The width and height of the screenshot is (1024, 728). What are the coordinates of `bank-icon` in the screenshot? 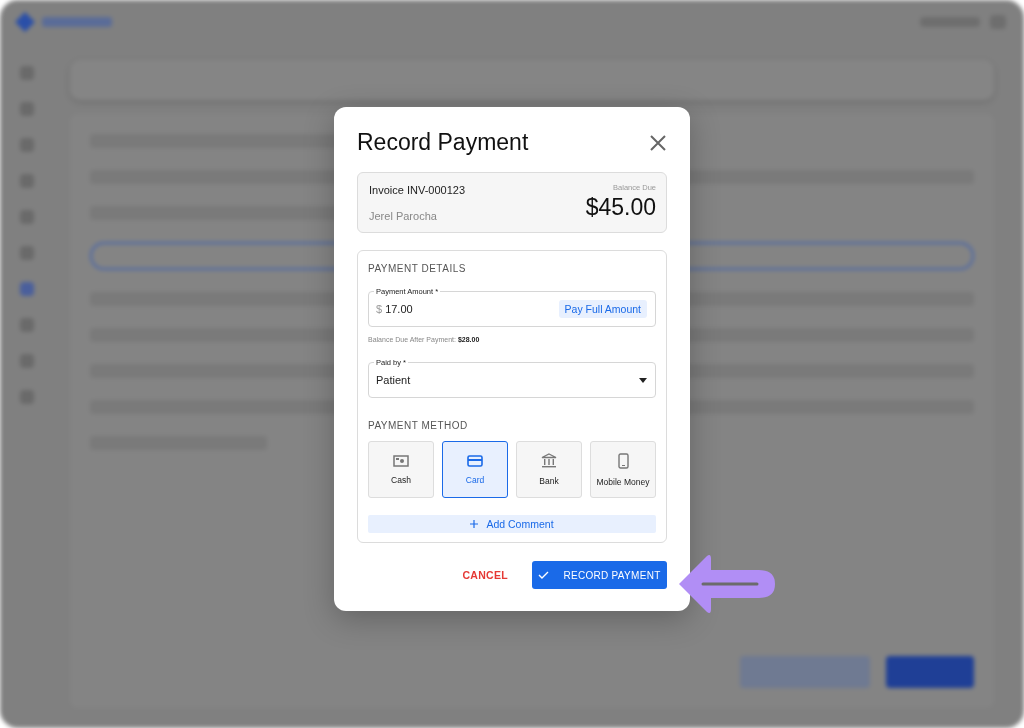 It's located at (549, 460).